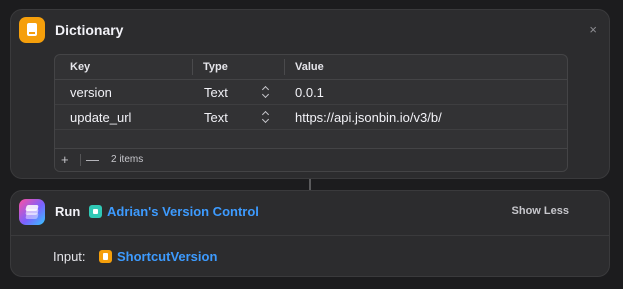 This screenshot has height=289, width=623. What do you see at coordinates (215, 67) in the screenshot?
I see `column-header-type: Type` at bounding box center [215, 67].